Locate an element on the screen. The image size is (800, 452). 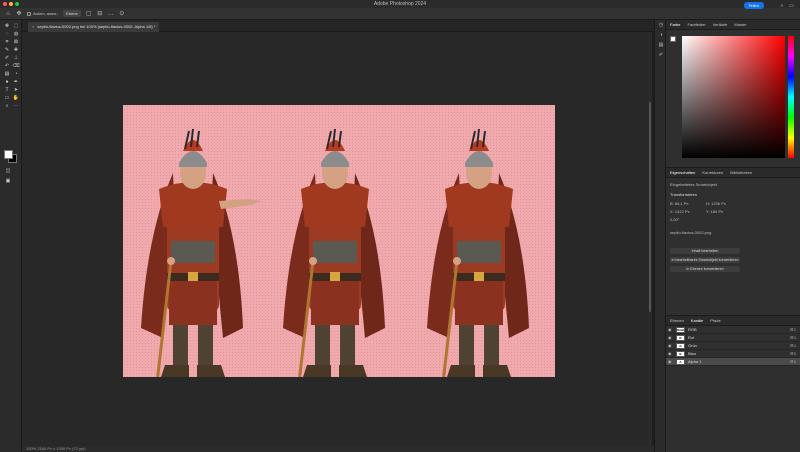
close-tab-icon: × is located at coordinates (33, 26).